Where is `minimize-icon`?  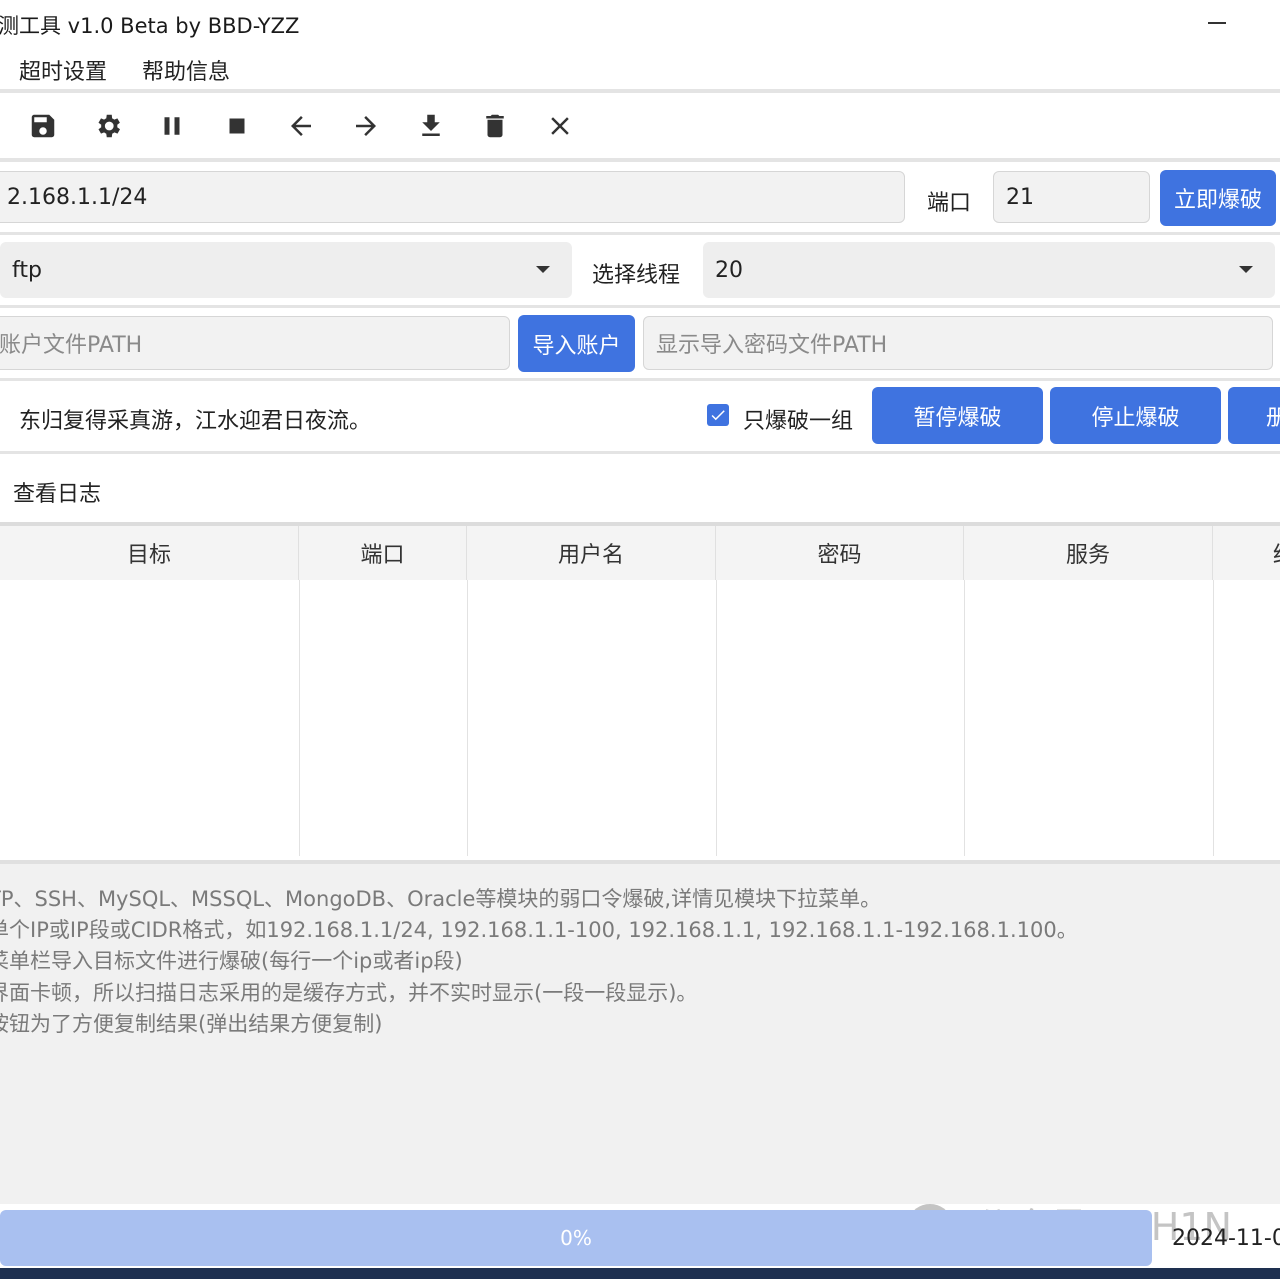 minimize-icon is located at coordinates (1217, 23).